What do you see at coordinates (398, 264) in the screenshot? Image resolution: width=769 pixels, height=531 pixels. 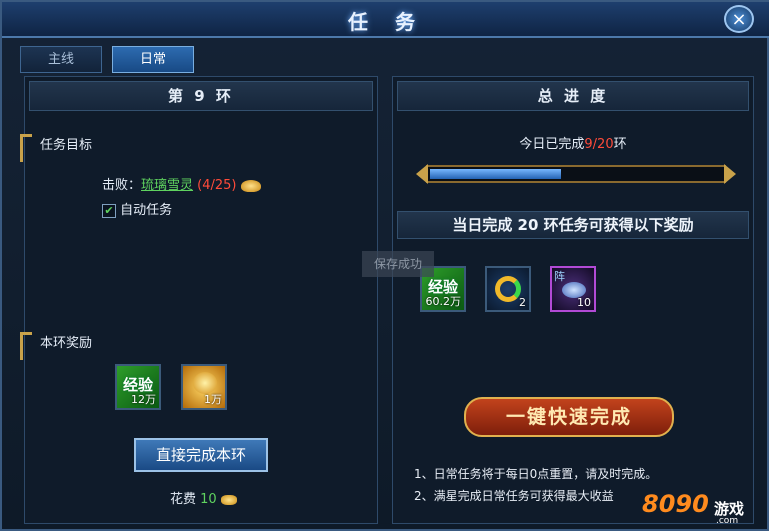 I see `save-success-toast: 保存成功` at bounding box center [398, 264].